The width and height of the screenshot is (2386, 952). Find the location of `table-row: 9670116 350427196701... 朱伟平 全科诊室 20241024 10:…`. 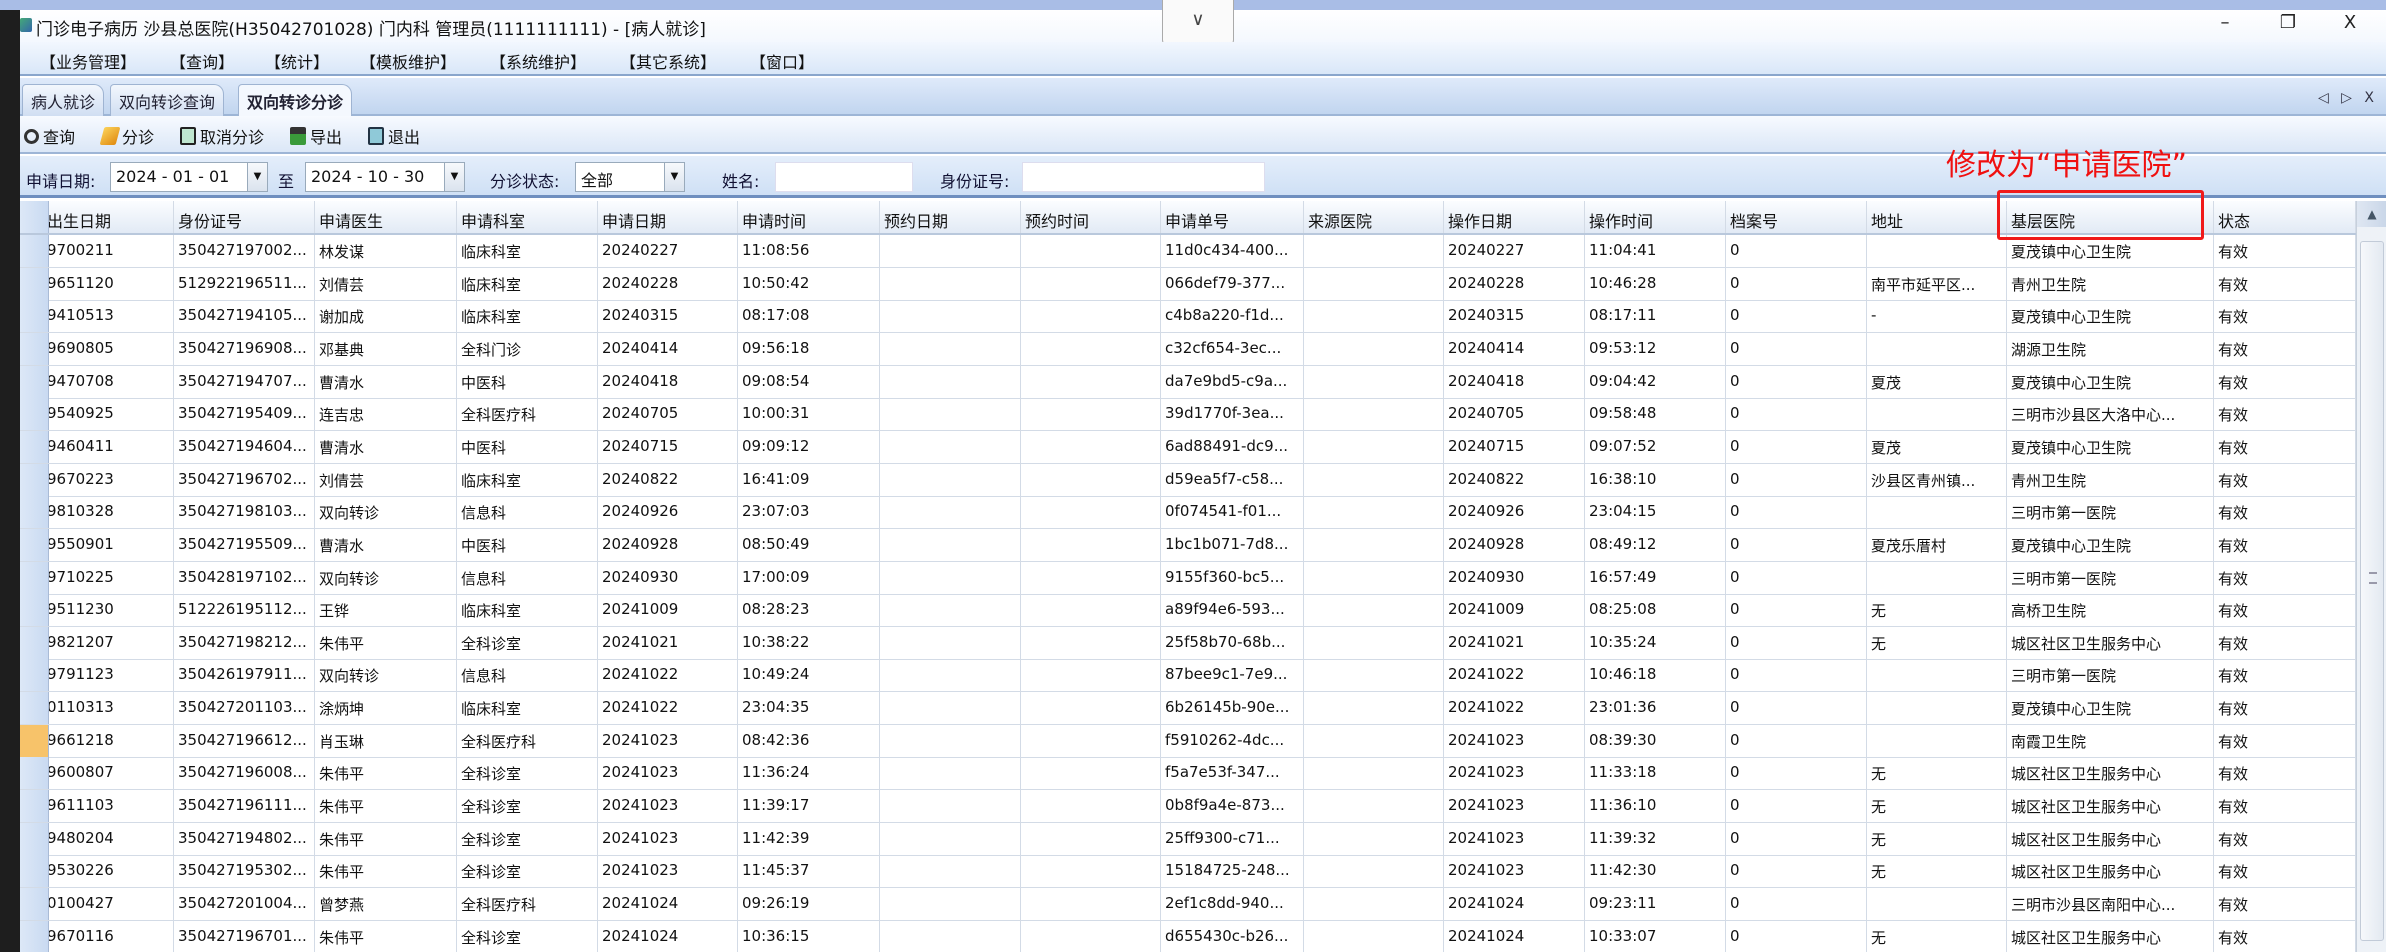

table-row: 9670116 350427196701... 朱伟平 全科诊室 20241024 10:… is located at coordinates (1188, 936).